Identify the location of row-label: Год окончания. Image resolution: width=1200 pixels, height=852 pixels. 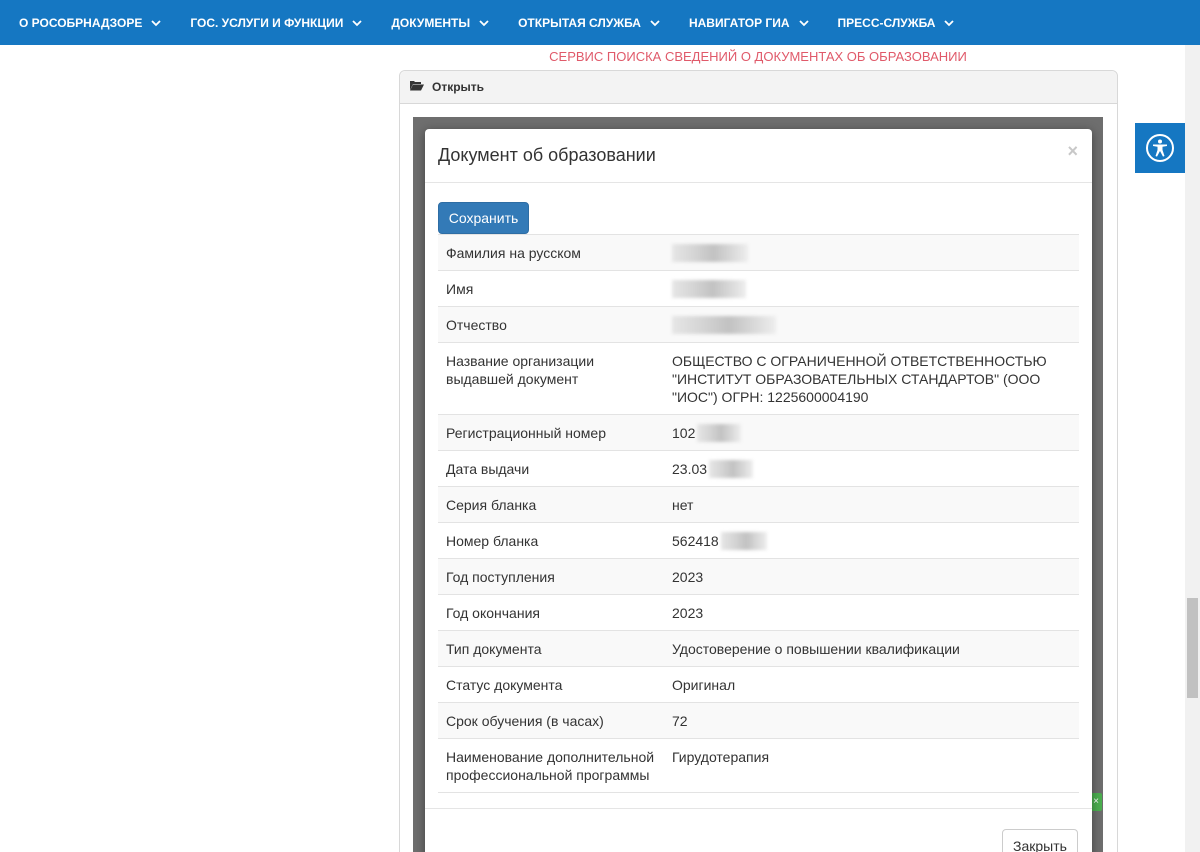
(493, 613).